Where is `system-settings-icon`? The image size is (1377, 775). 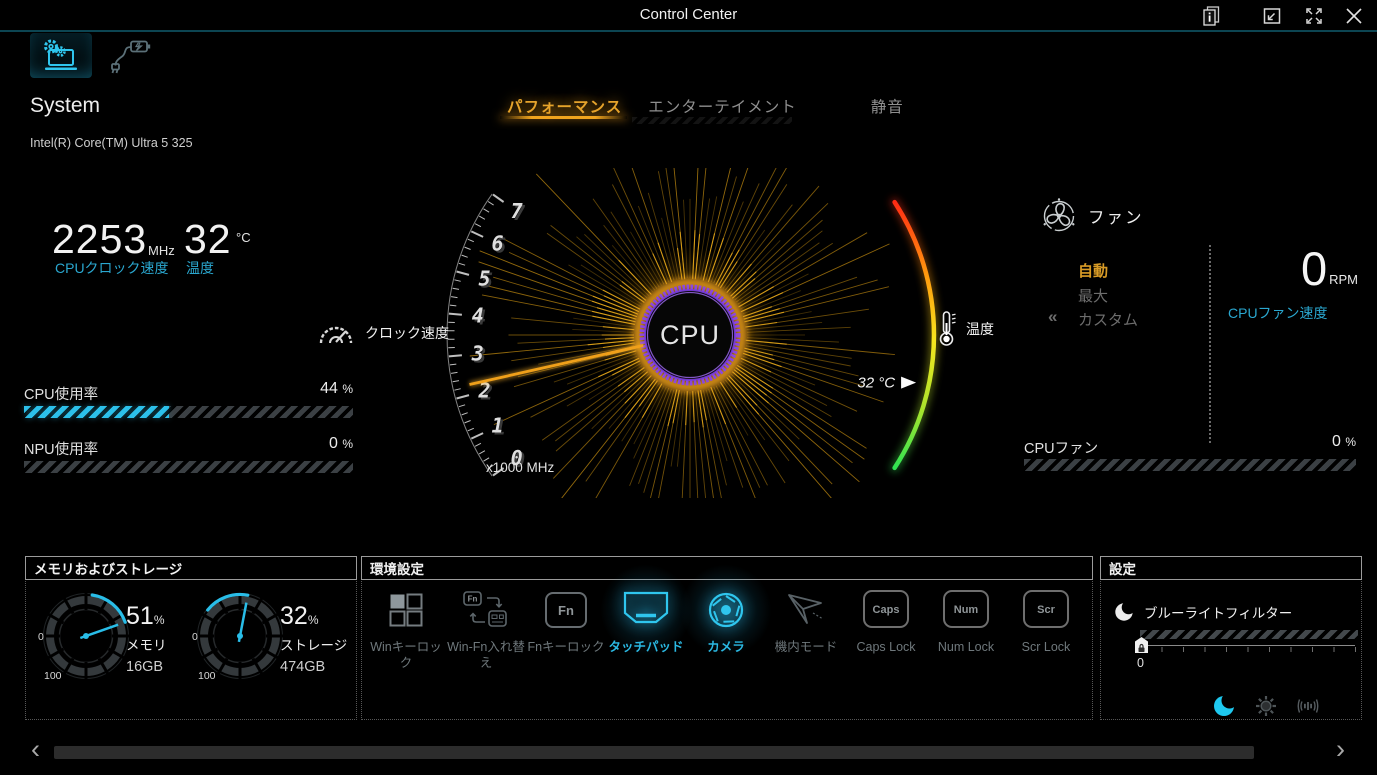 system-settings-icon is located at coordinates (61, 56).